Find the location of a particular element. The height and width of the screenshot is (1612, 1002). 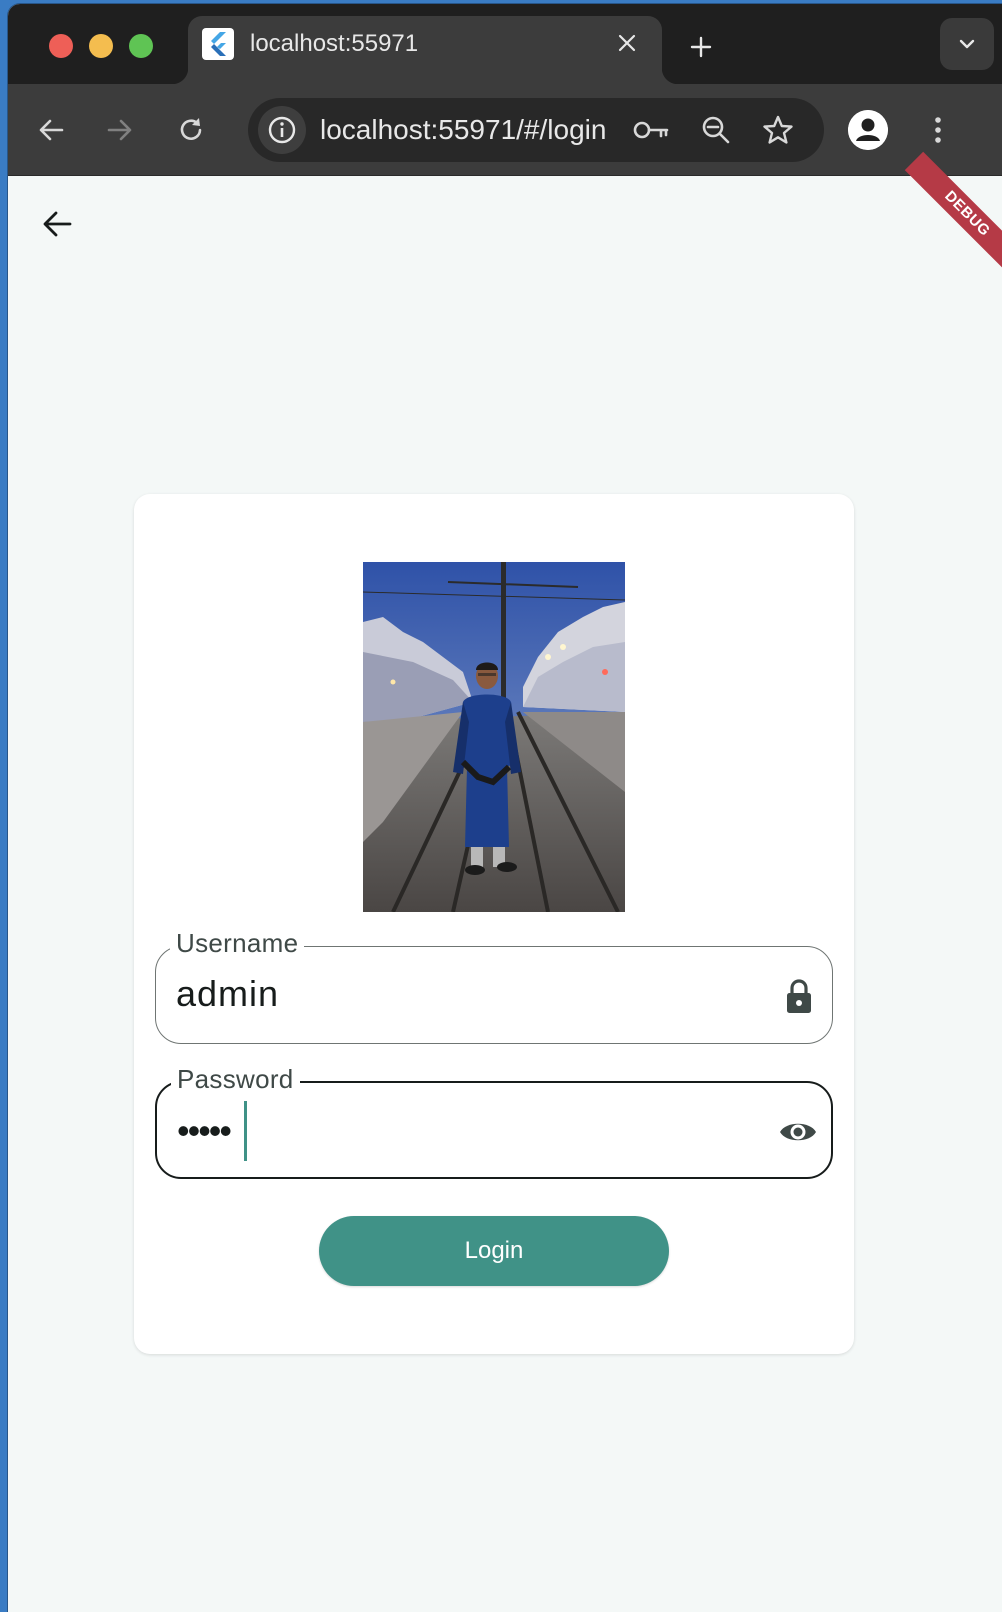

arrow-right-icon is located at coordinates (119, 130).